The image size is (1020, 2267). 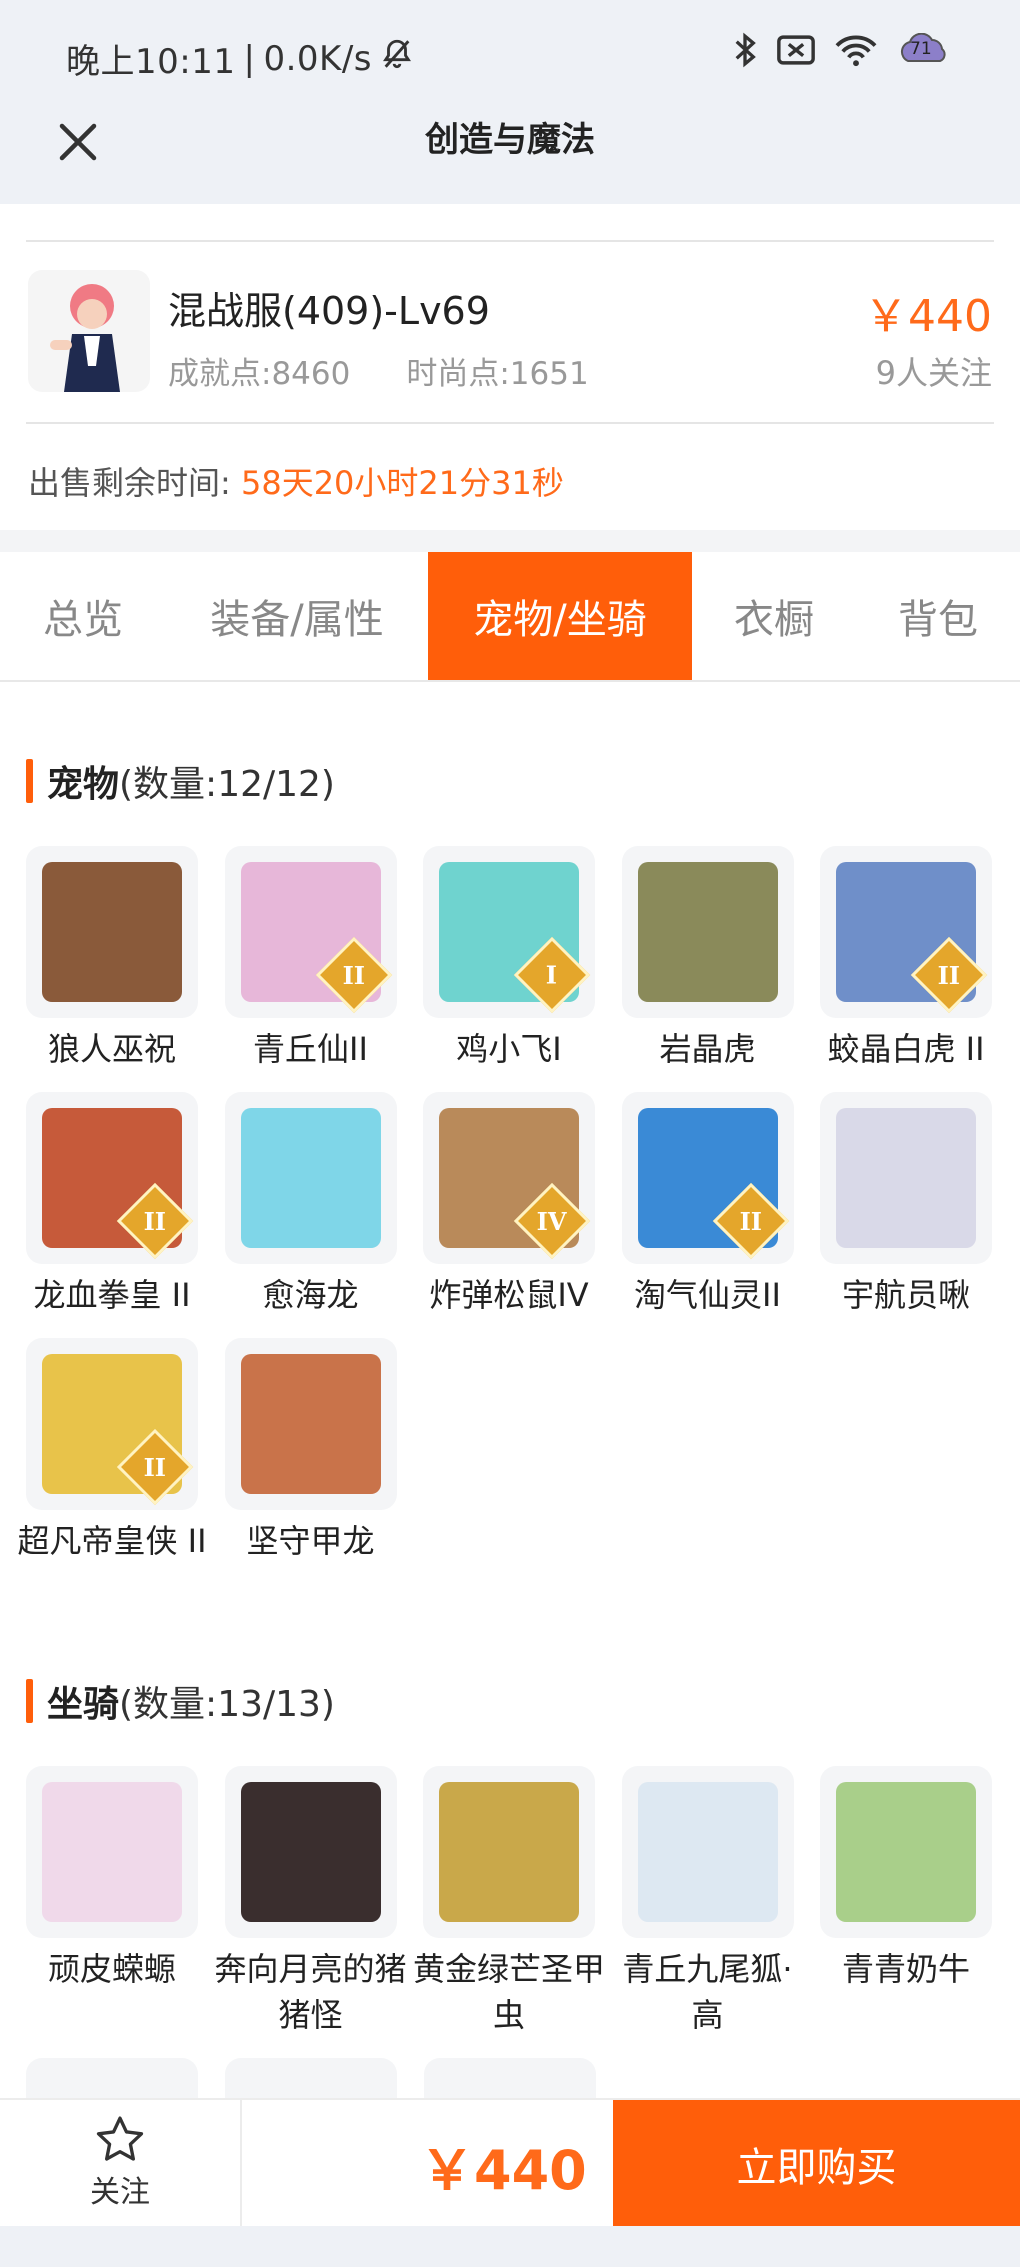 I want to click on pet-item: II 青丘仙II, so click(x=310, y=959).